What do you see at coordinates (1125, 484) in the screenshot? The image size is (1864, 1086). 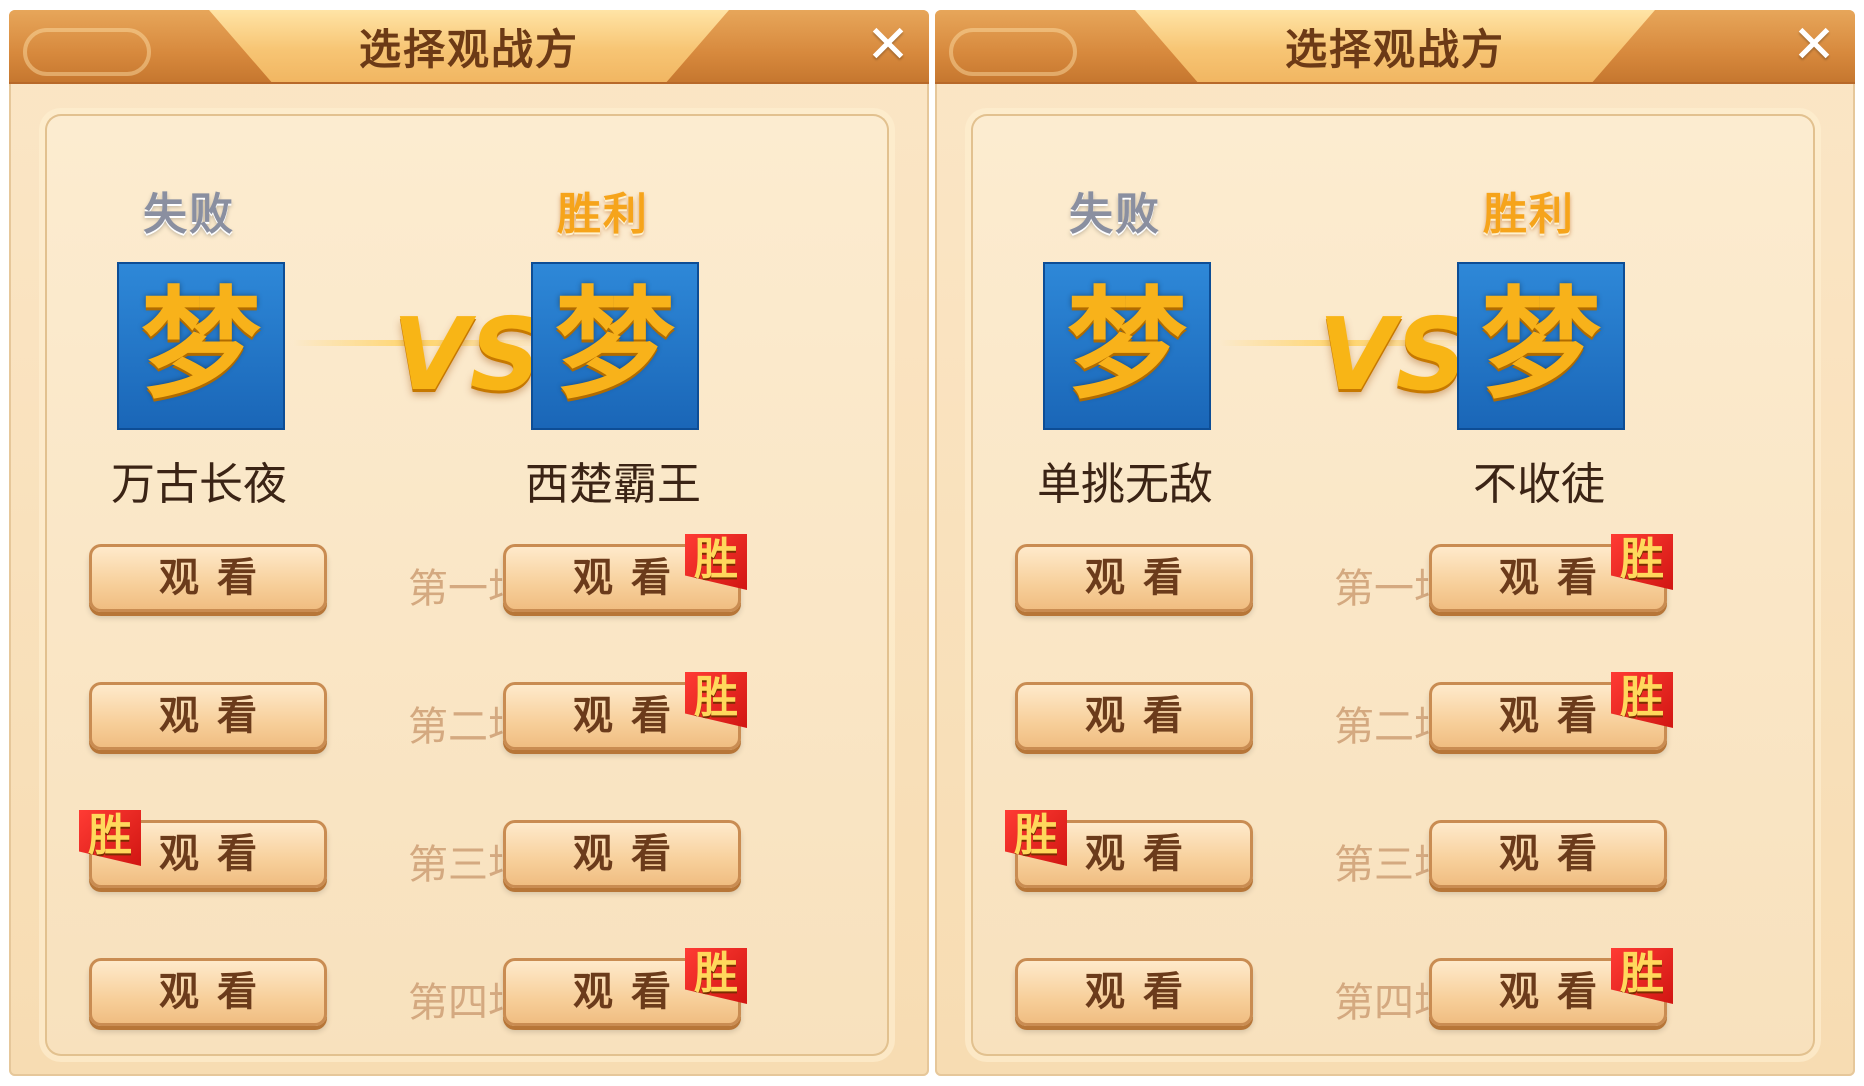 I see `left-player-name: 单挑无敌` at bounding box center [1125, 484].